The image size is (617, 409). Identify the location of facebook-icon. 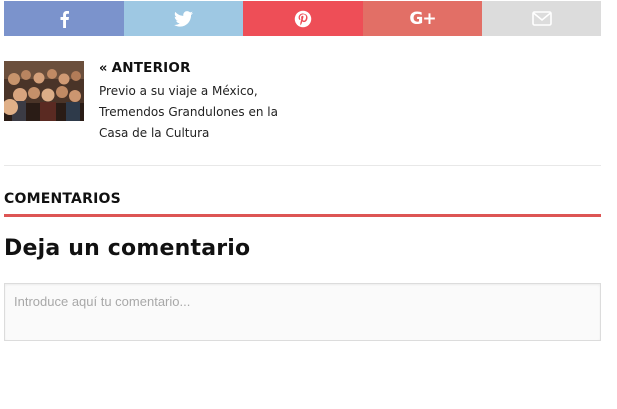
(64, 19).